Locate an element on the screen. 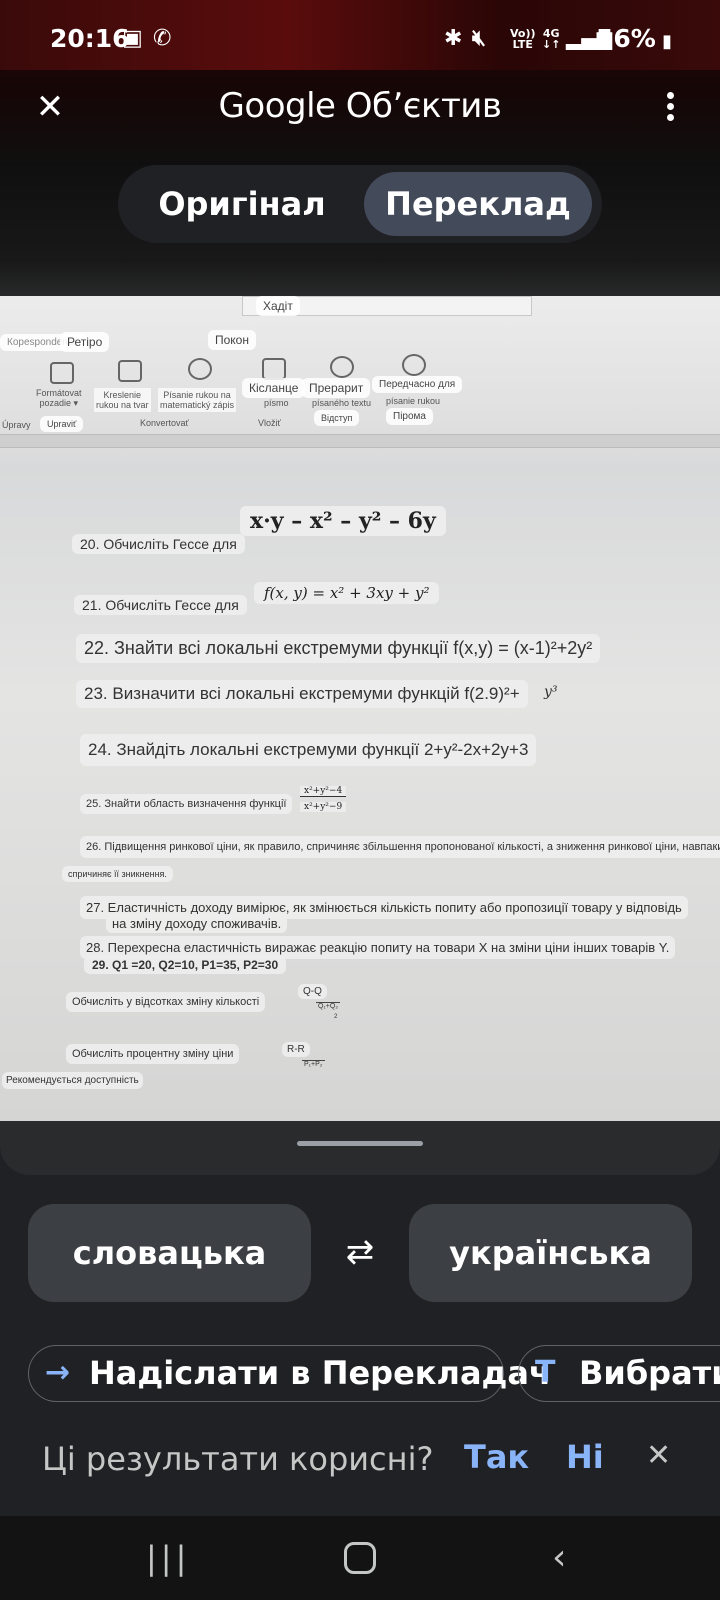 The height and width of the screenshot is (1600, 720). tab-translation: Переклад is located at coordinates (478, 204).